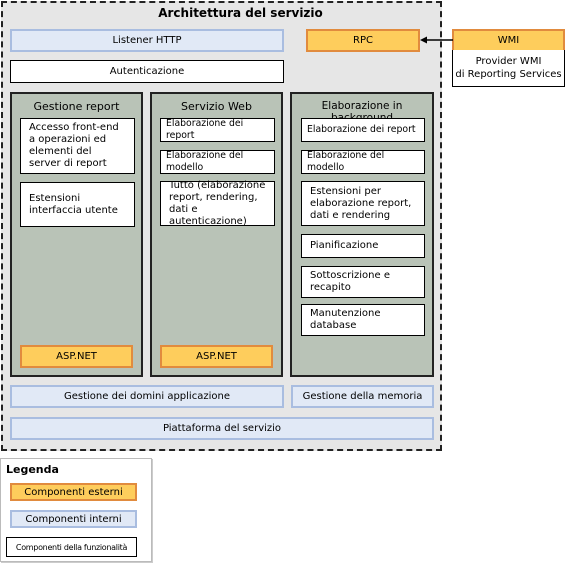 This screenshot has width=566, height=563. I want to click on memory-management-box: Gestione della memoria, so click(362, 396).